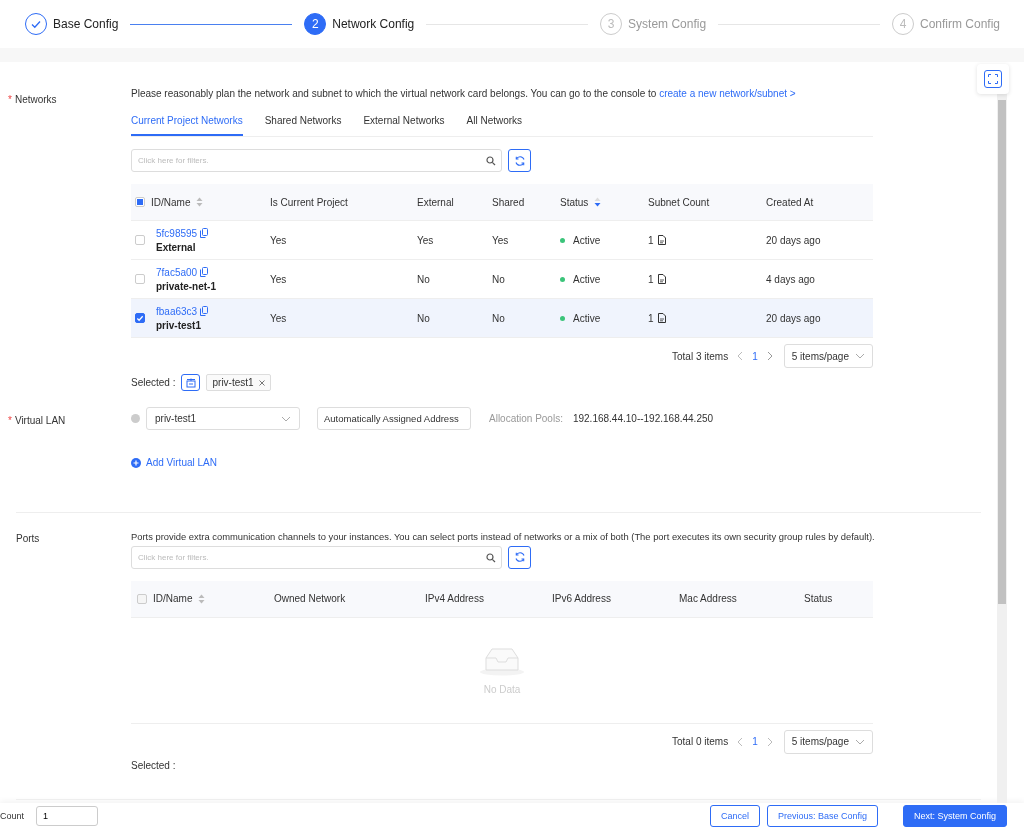 This screenshot has width=1024, height=829. Describe the element at coordinates (508, 202) in the screenshot. I see `column-header: Shared` at that location.